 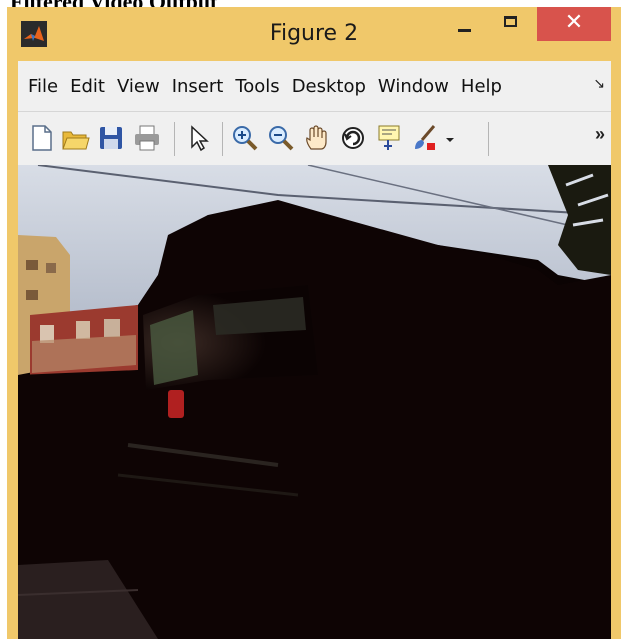 I want to click on menu-tools: Tools, so click(x=257, y=86).